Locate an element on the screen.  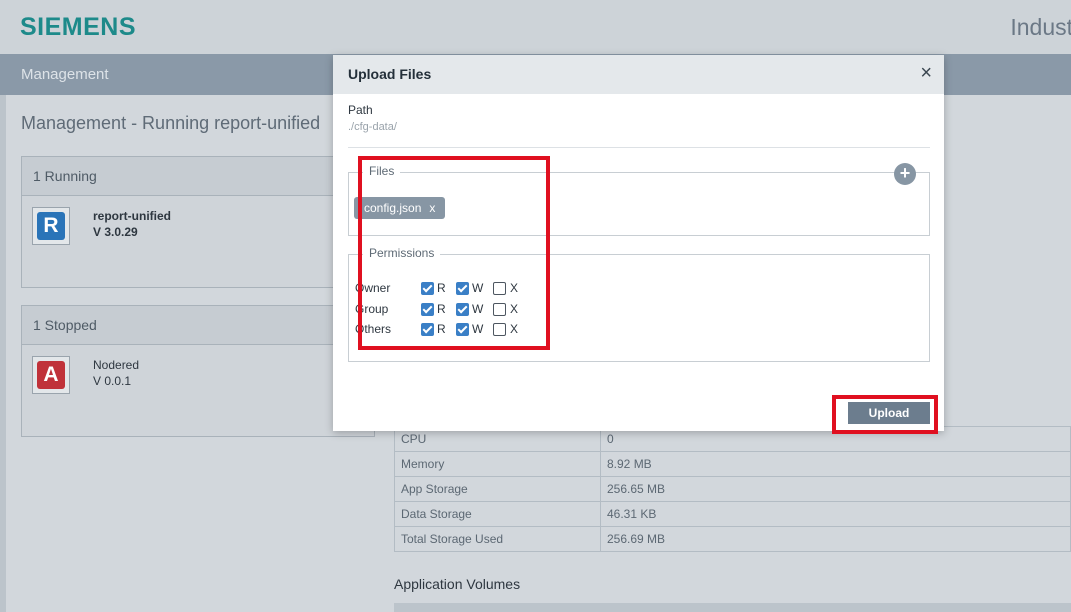
close-icon: × is located at coordinates (926, 73).